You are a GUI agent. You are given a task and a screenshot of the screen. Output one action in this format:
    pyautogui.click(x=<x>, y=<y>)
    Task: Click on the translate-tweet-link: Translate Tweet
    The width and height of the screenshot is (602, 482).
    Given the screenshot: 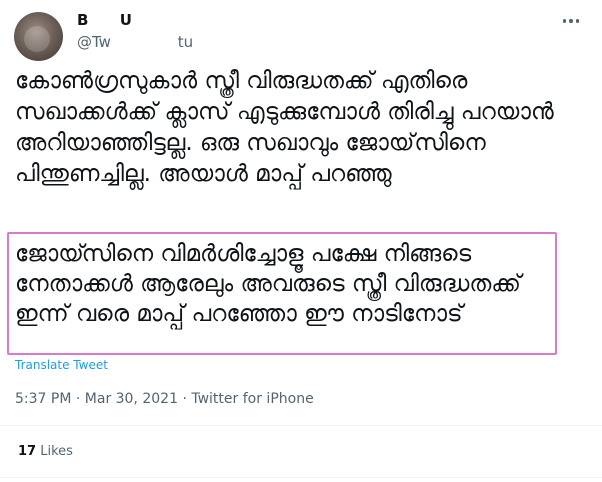 What is the action you would take?
    pyautogui.click(x=61, y=365)
    